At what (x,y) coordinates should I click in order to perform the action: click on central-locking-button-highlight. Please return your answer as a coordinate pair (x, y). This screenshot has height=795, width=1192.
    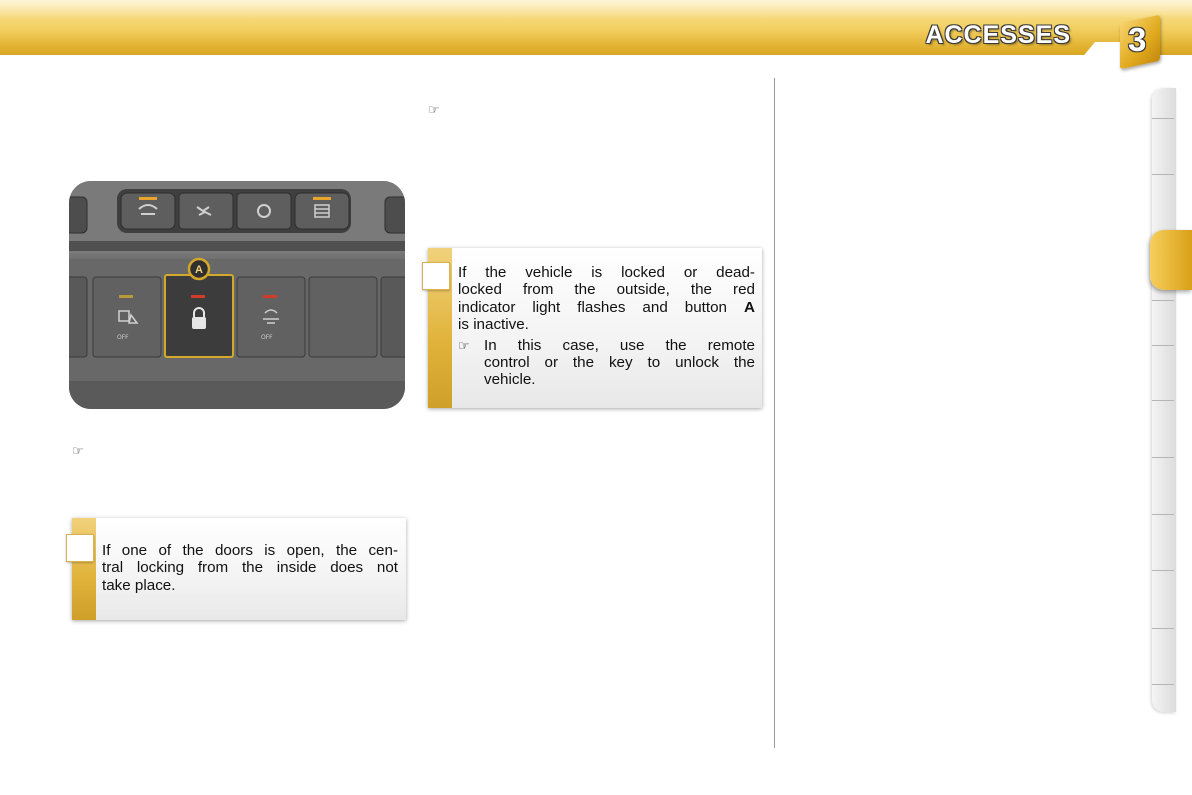
    Looking at the image, I should click on (199, 316).